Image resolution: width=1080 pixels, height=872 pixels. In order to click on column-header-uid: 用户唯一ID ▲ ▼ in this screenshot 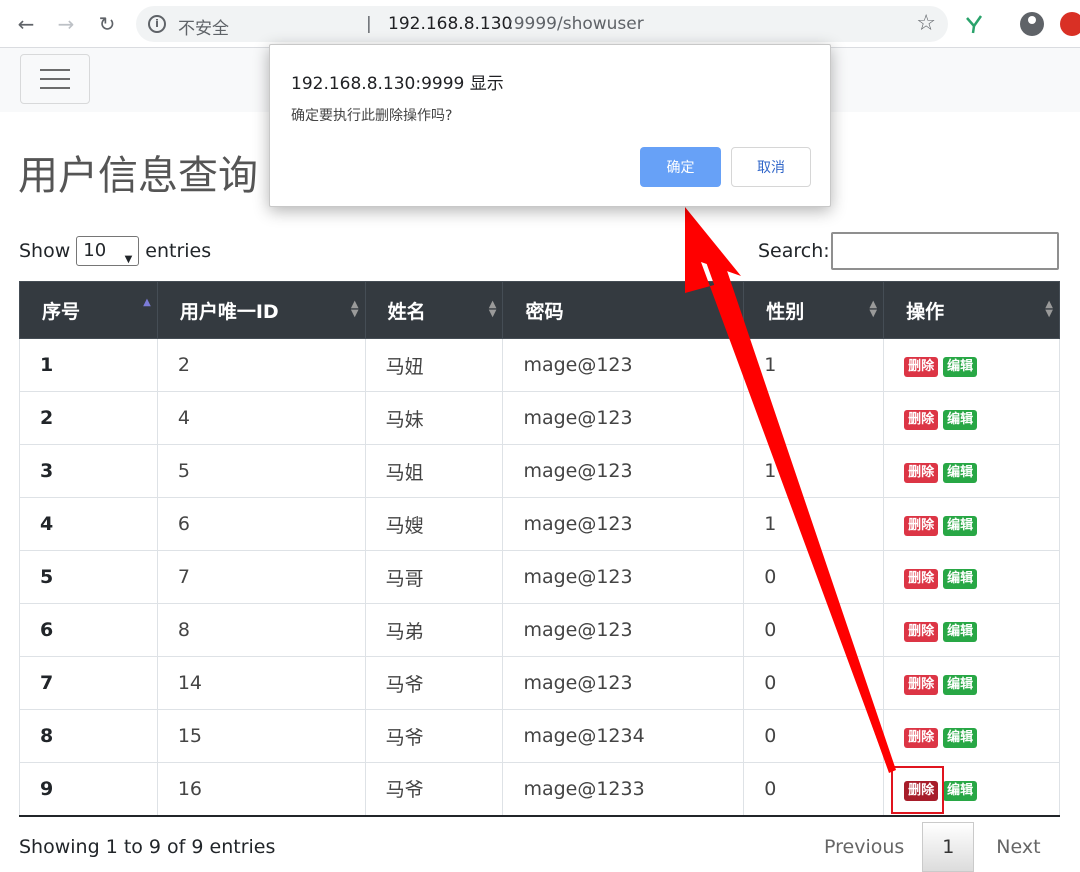, I will do `click(261, 310)`.